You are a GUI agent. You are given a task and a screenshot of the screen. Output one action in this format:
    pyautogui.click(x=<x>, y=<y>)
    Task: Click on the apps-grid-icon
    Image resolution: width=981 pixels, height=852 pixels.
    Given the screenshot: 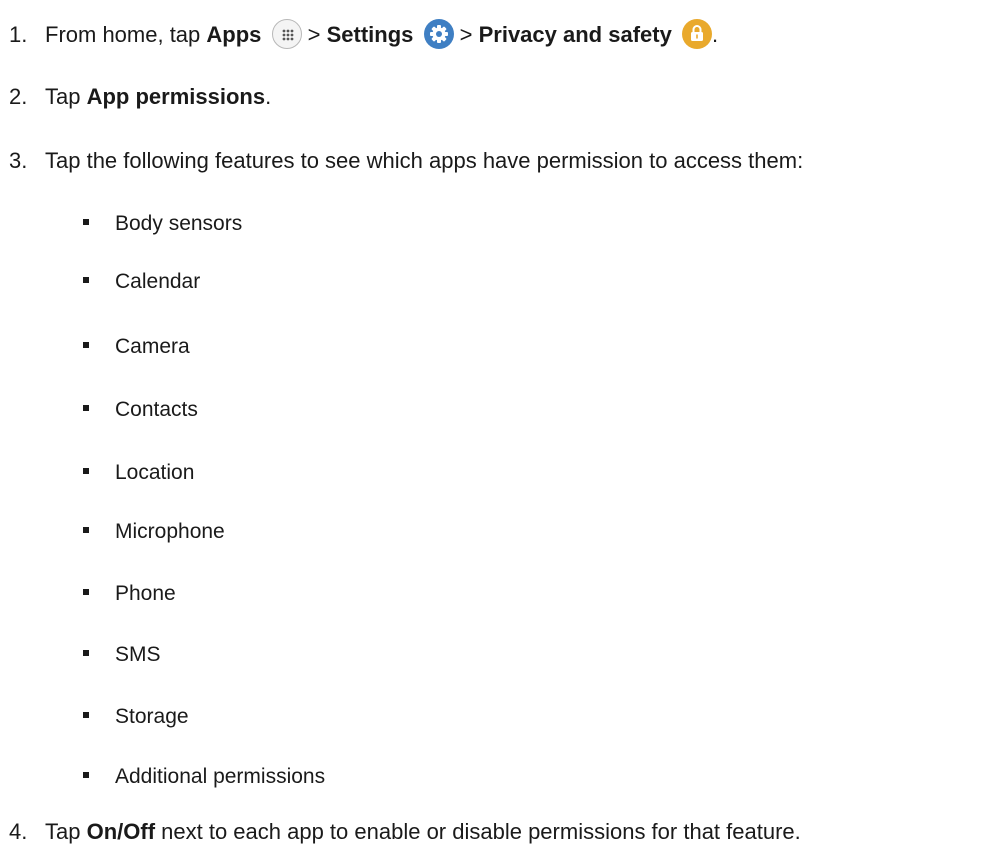 What is the action you would take?
    pyautogui.click(x=286, y=34)
    